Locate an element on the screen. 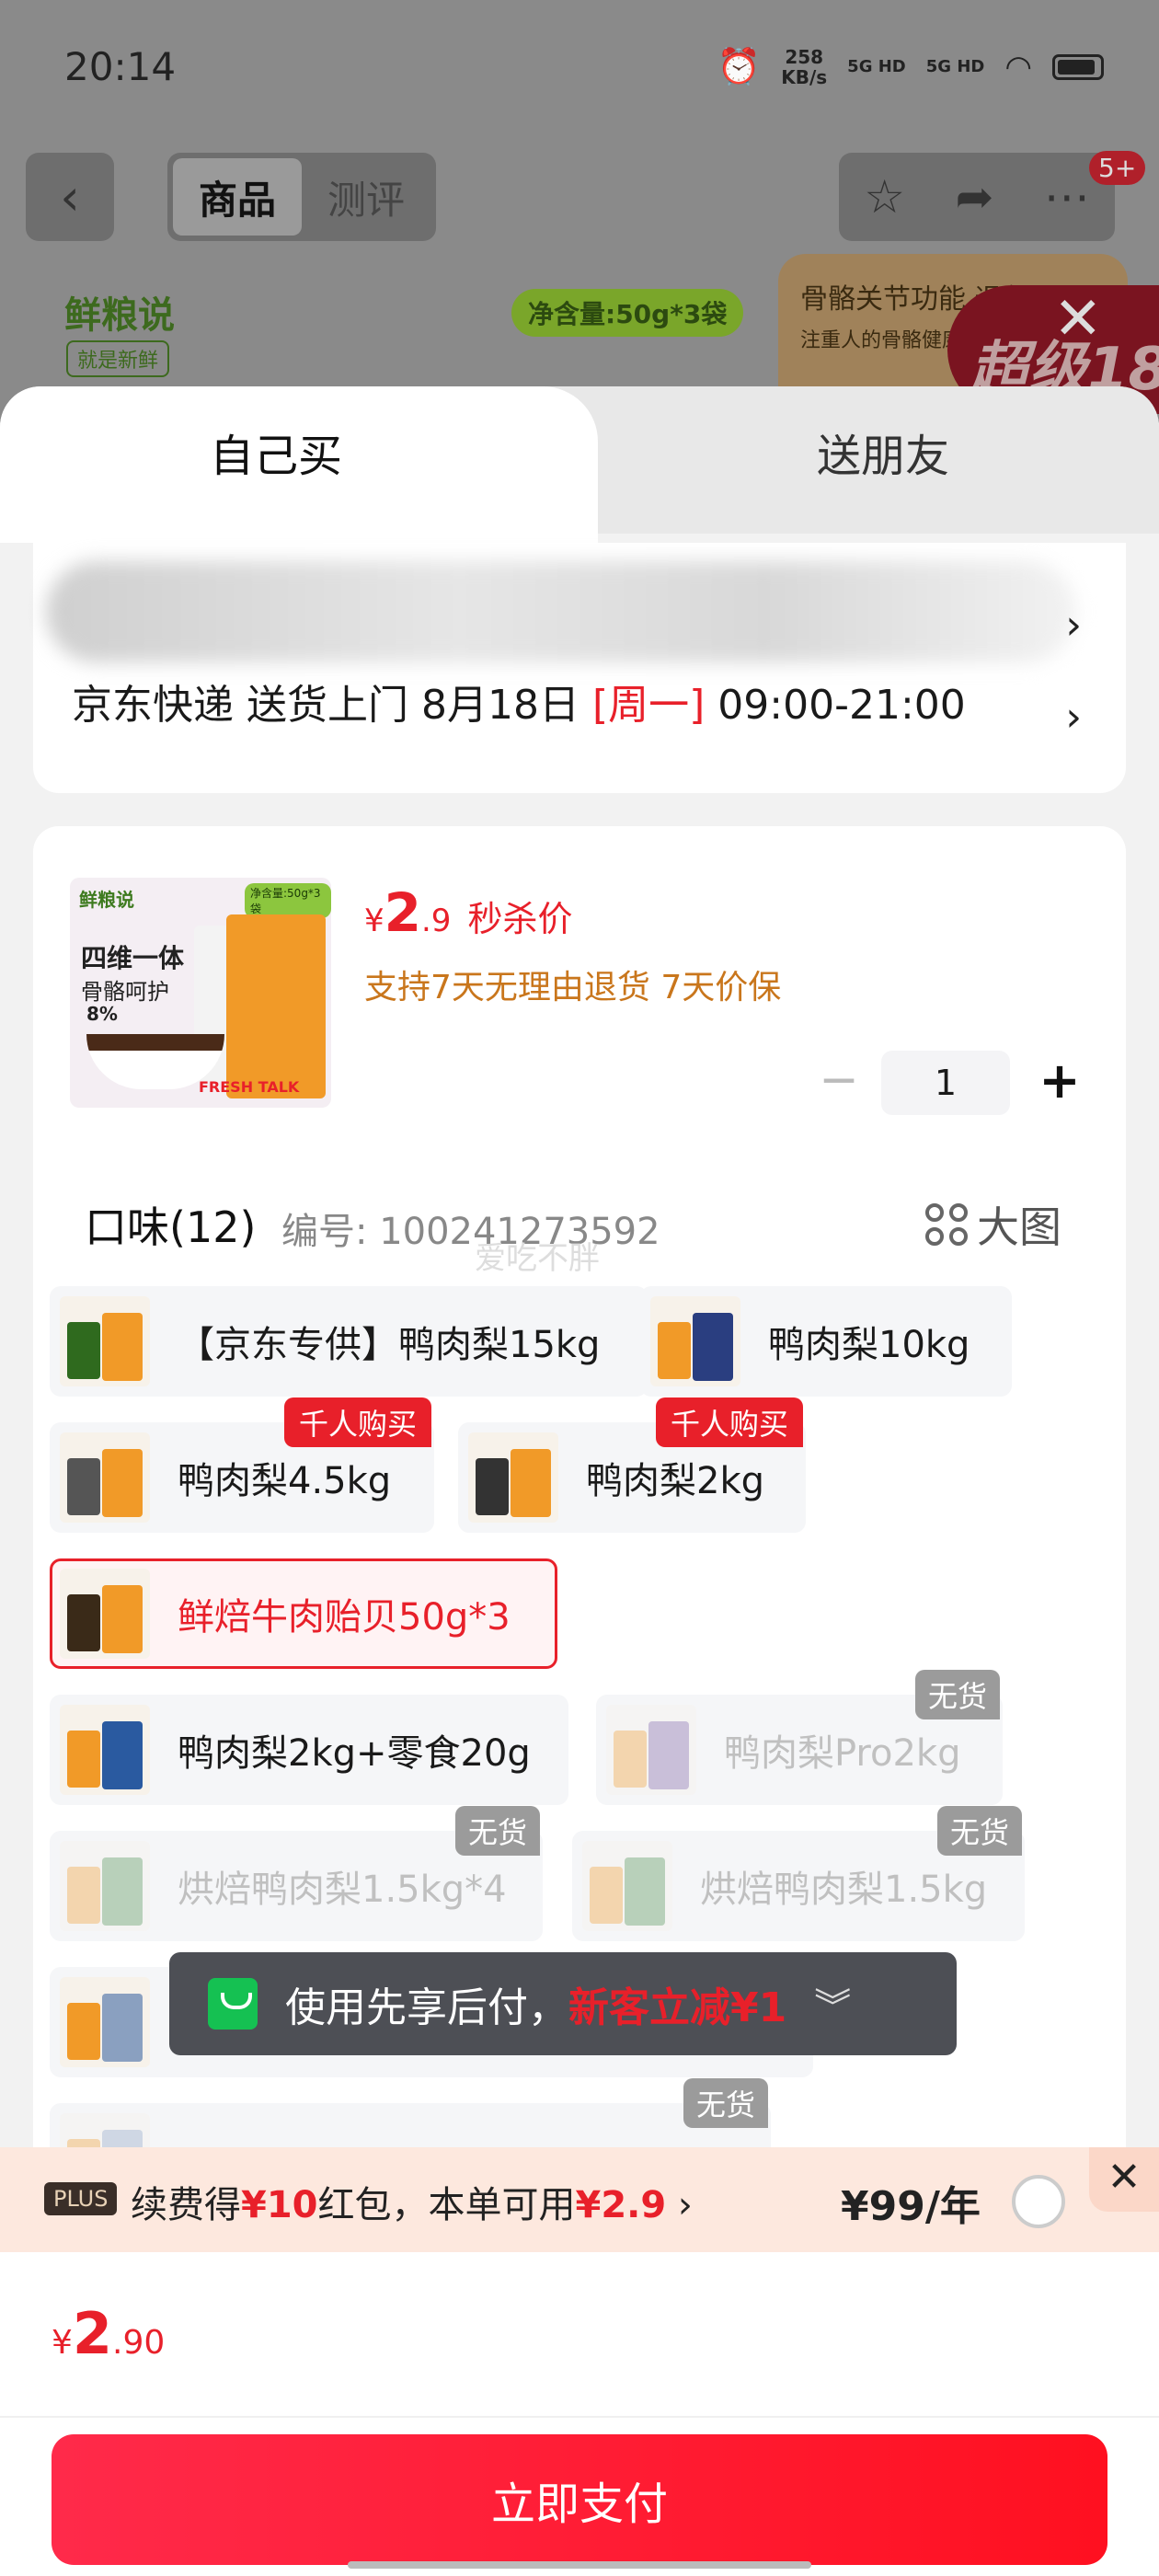 The width and height of the screenshot is (1159, 2576). price-decimal: .9 is located at coordinates (436, 921).